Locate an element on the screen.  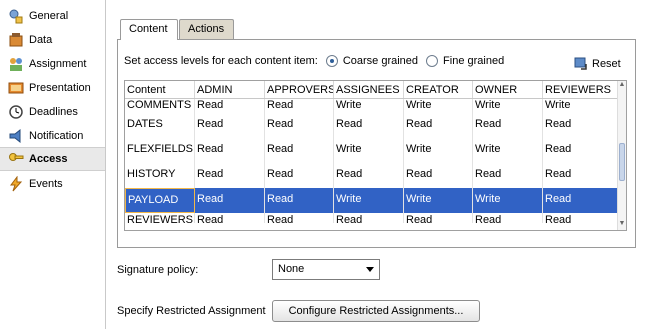
restricted-assignment-label: Specify Restricted Assignment is located at coordinates (191, 311).